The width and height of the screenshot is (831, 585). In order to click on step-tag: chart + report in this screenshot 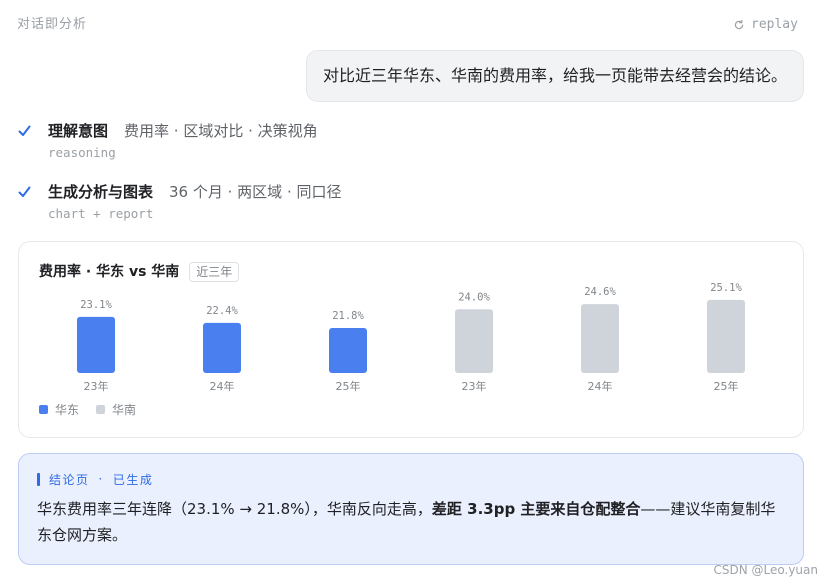, I will do `click(101, 213)`.